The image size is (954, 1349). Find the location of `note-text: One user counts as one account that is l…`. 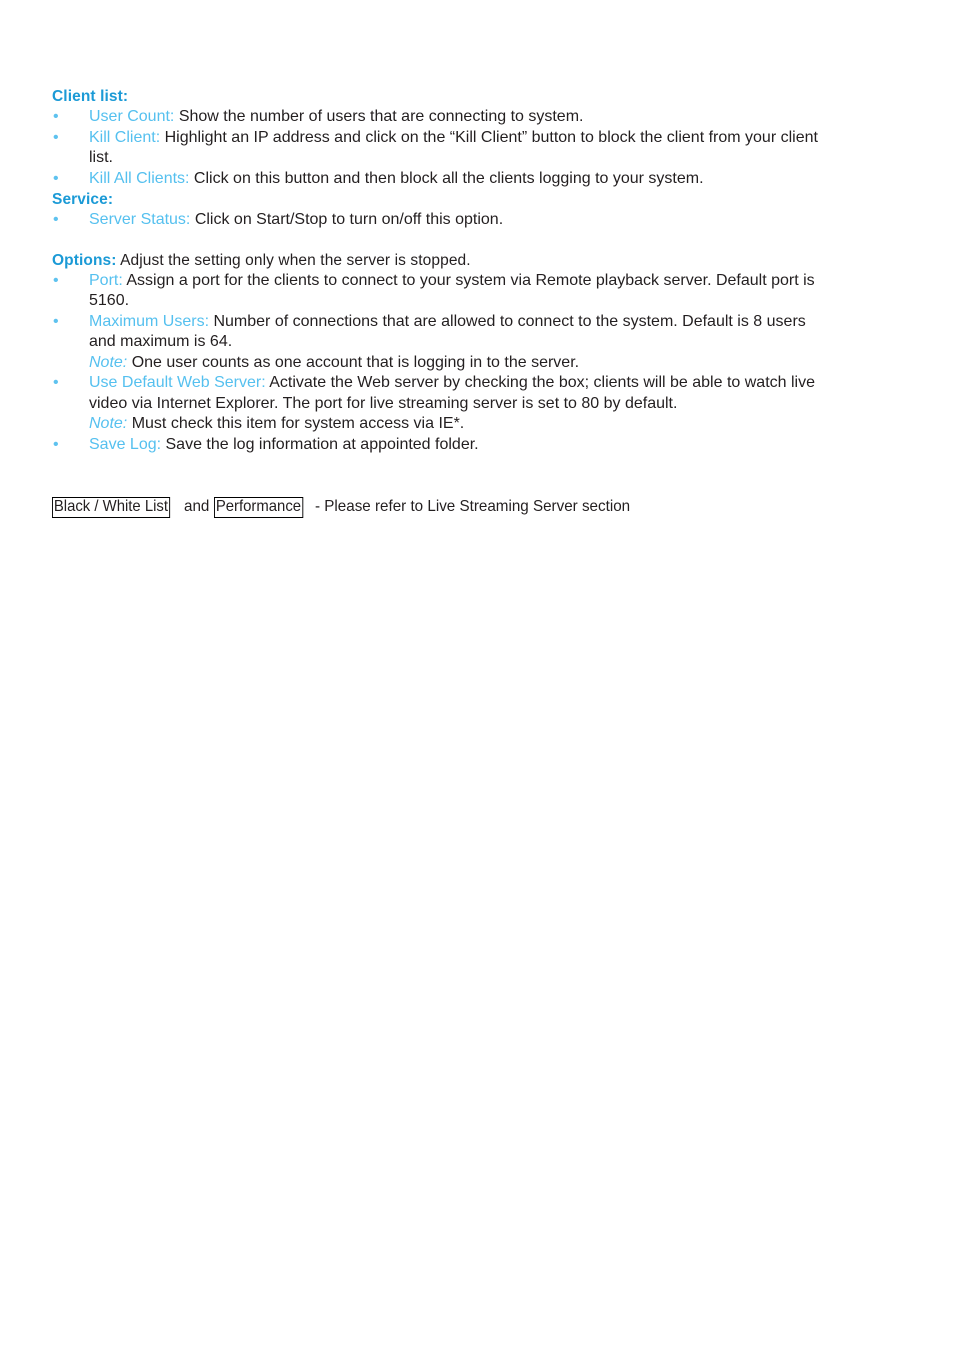

note-text: One user counts as one account that is l… is located at coordinates (353, 362).